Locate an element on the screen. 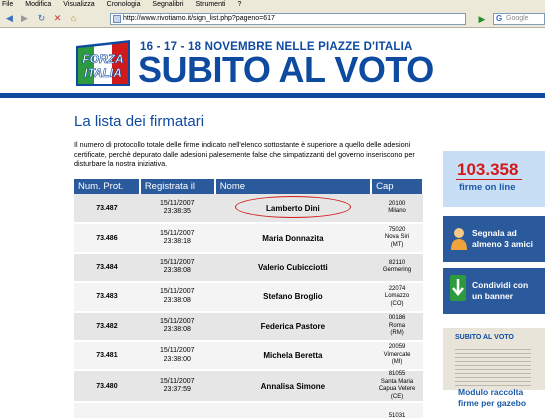 The image size is (545, 418). search-input: G Google is located at coordinates (519, 19).